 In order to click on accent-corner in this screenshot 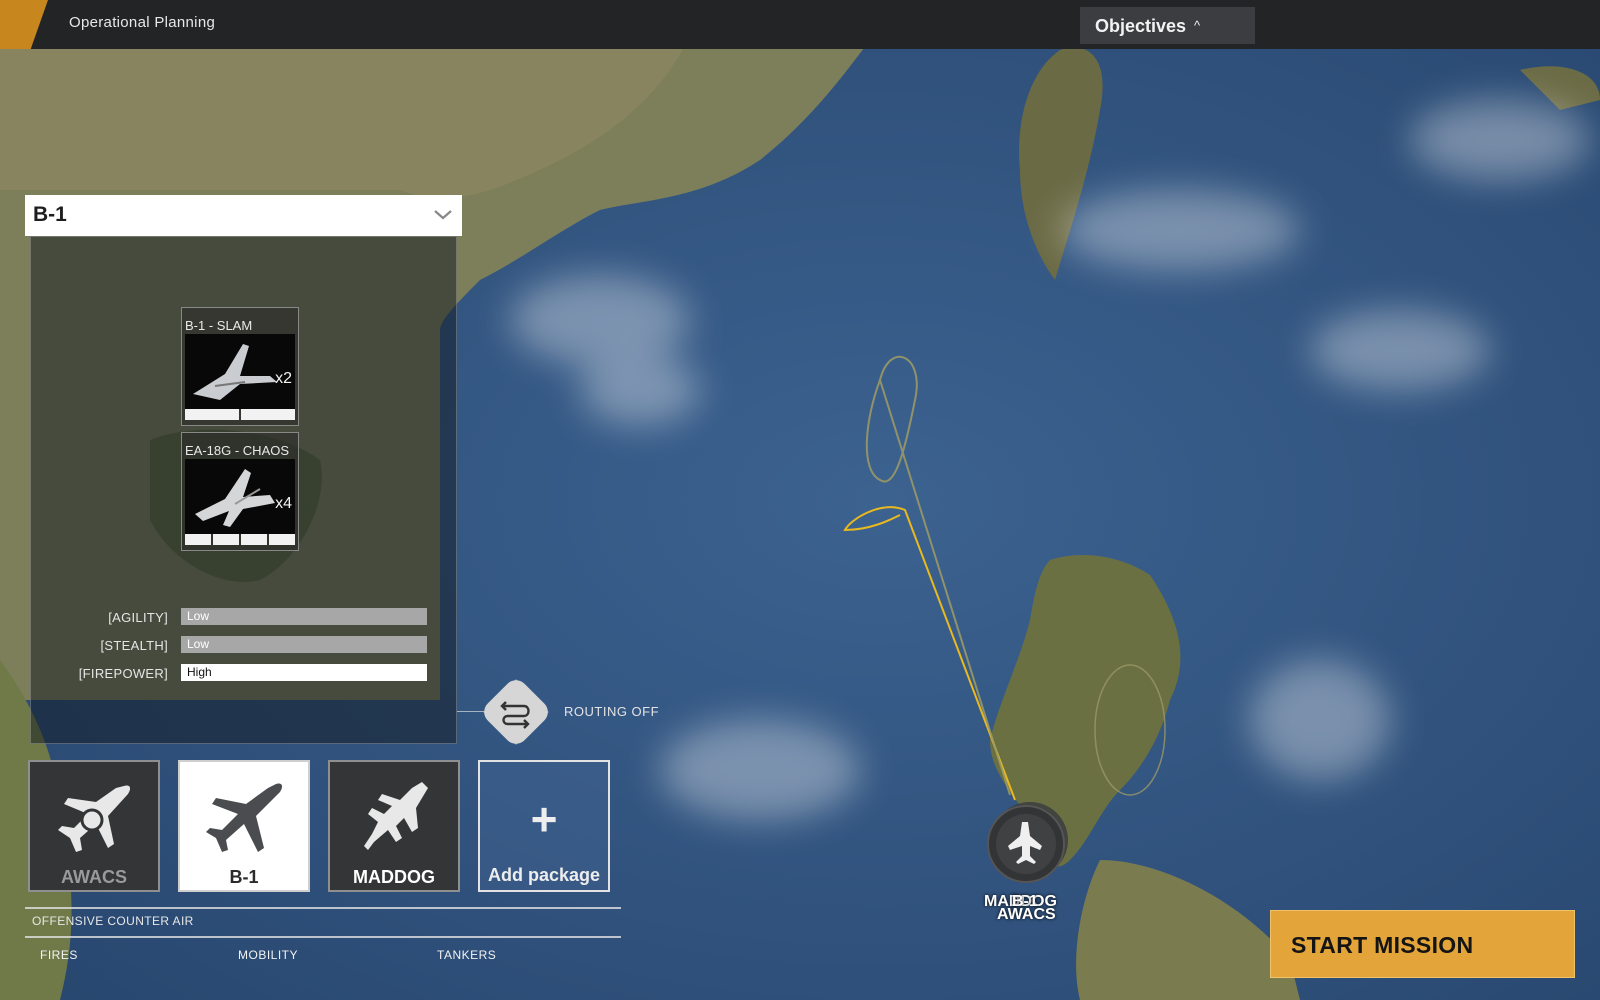, I will do `click(24, 24)`.